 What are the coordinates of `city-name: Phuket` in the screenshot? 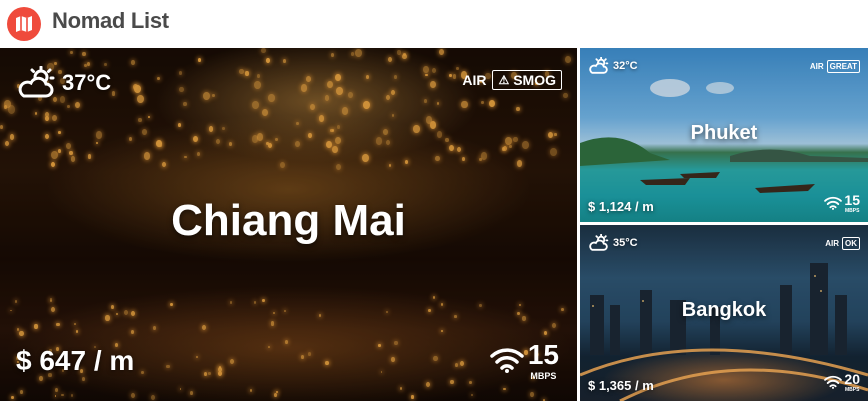 It's located at (724, 133).